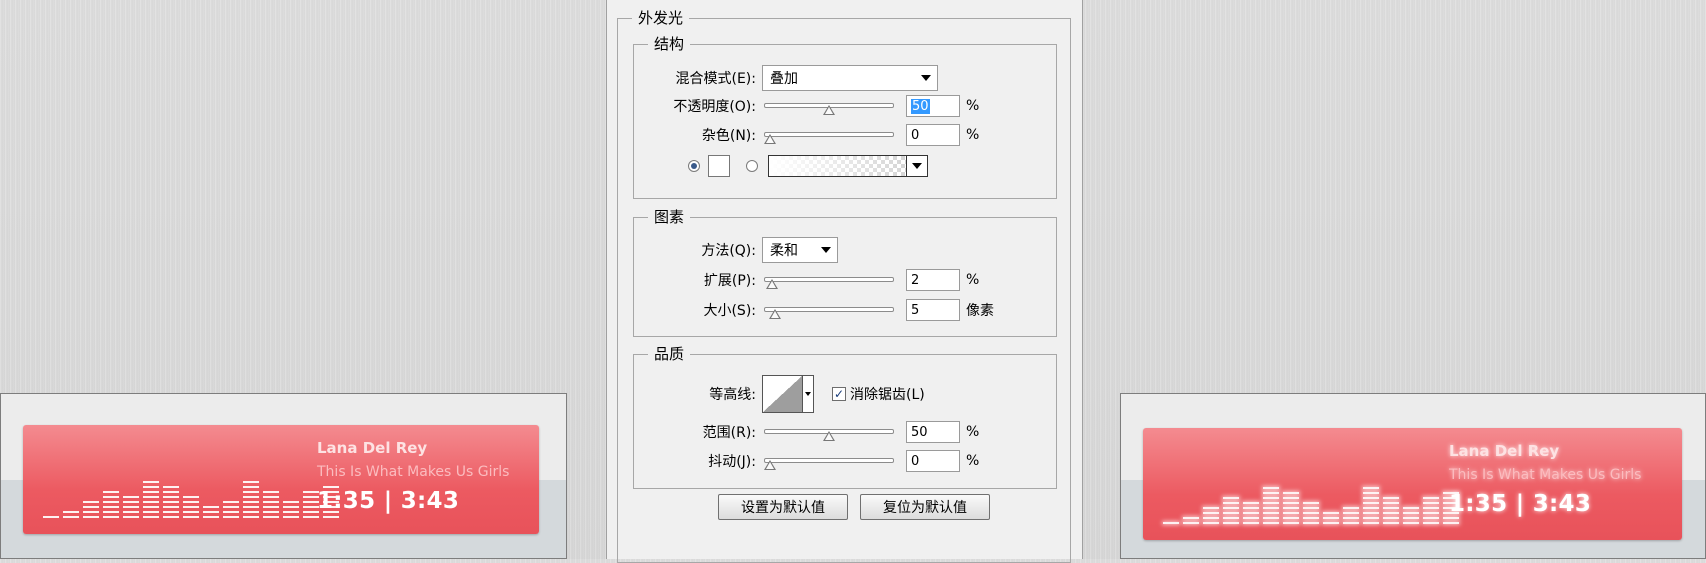  What do you see at coordinates (784, 79) in the screenshot?
I see `blend-mode-value: 叠加` at bounding box center [784, 79].